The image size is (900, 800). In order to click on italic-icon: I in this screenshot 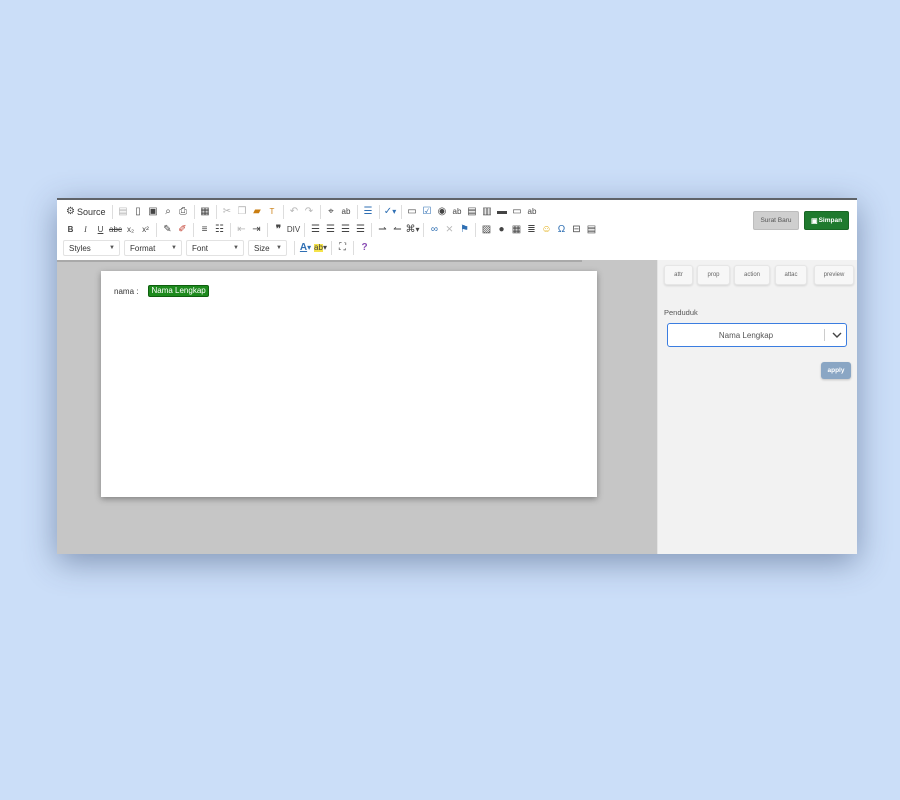, I will do `click(85, 230)`.